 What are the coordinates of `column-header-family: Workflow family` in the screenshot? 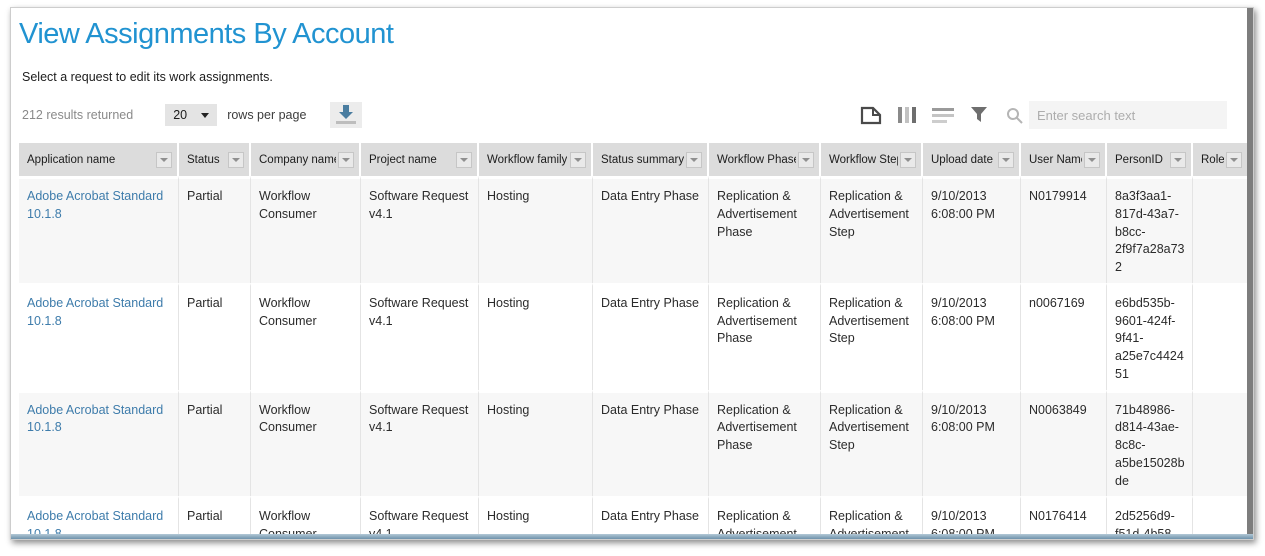 It's located at (536, 159).